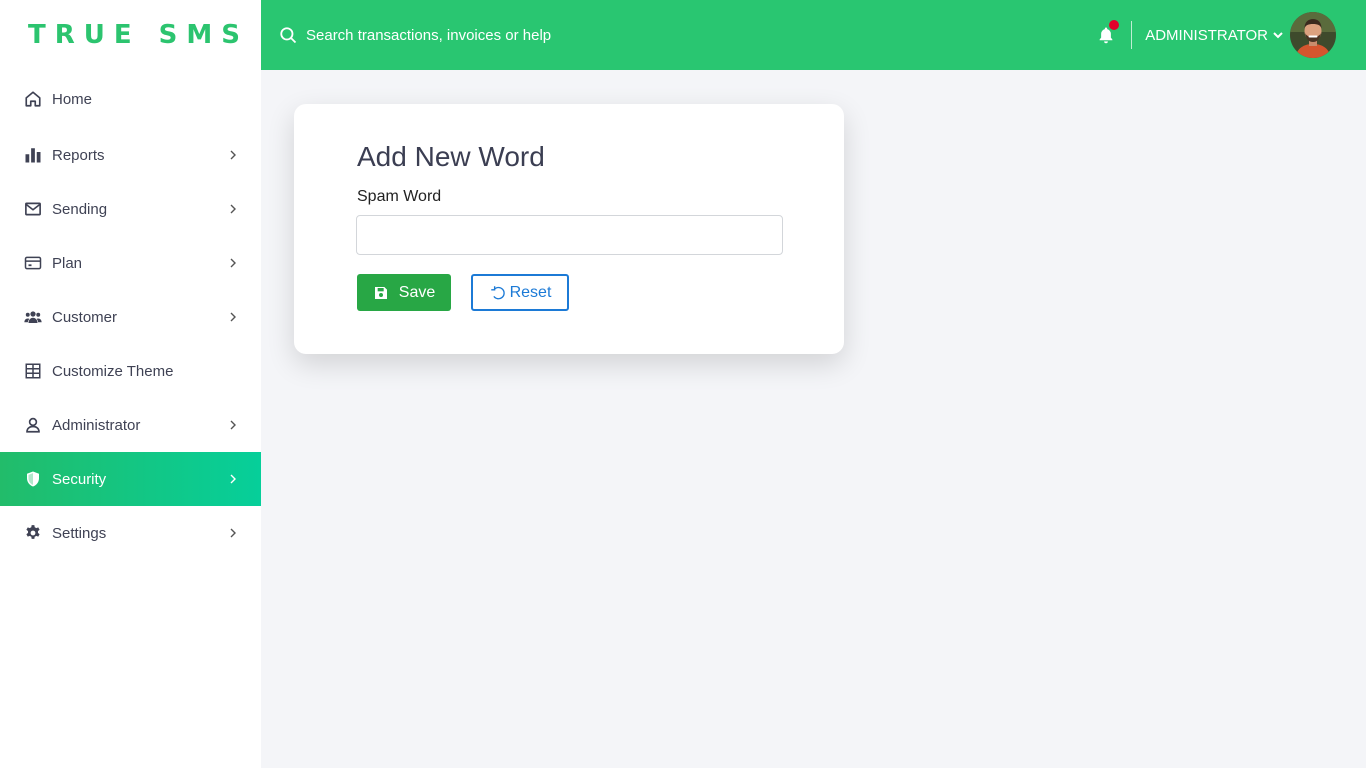  I want to click on page-title: Add New Word, so click(451, 156).